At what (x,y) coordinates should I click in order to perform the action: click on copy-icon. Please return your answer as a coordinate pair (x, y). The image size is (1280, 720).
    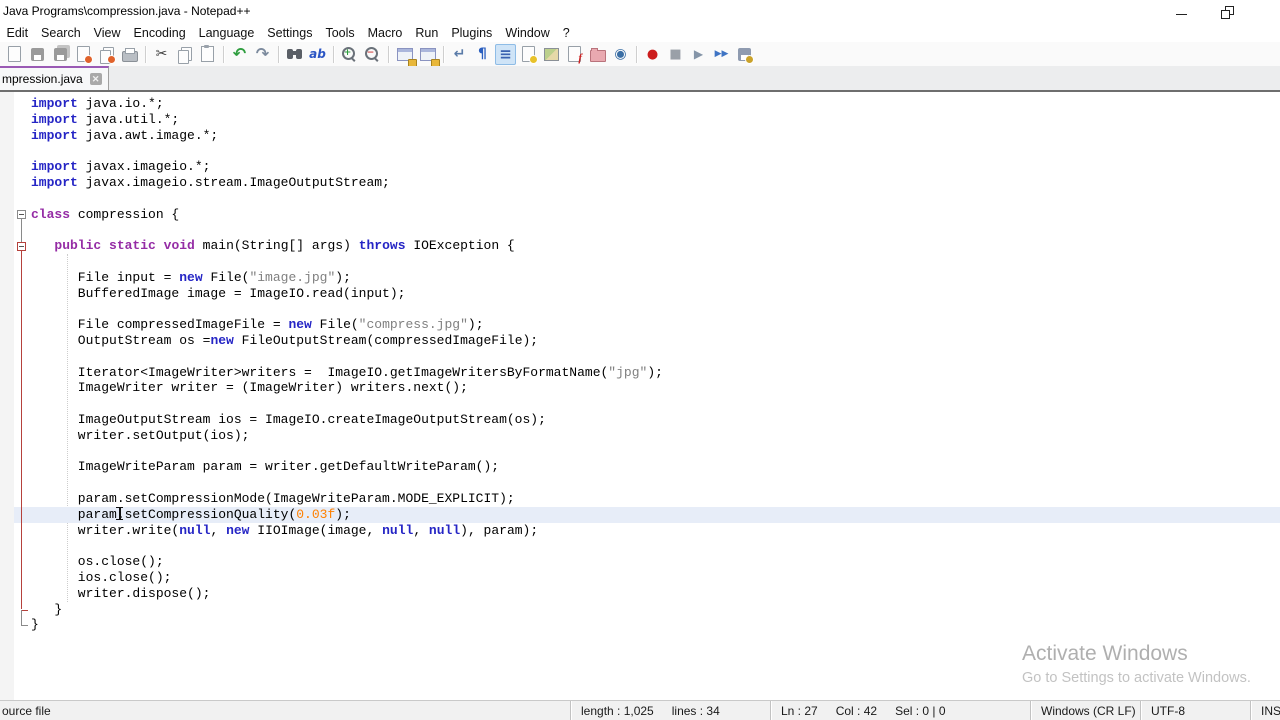
    Looking at the image, I should click on (184, 54).